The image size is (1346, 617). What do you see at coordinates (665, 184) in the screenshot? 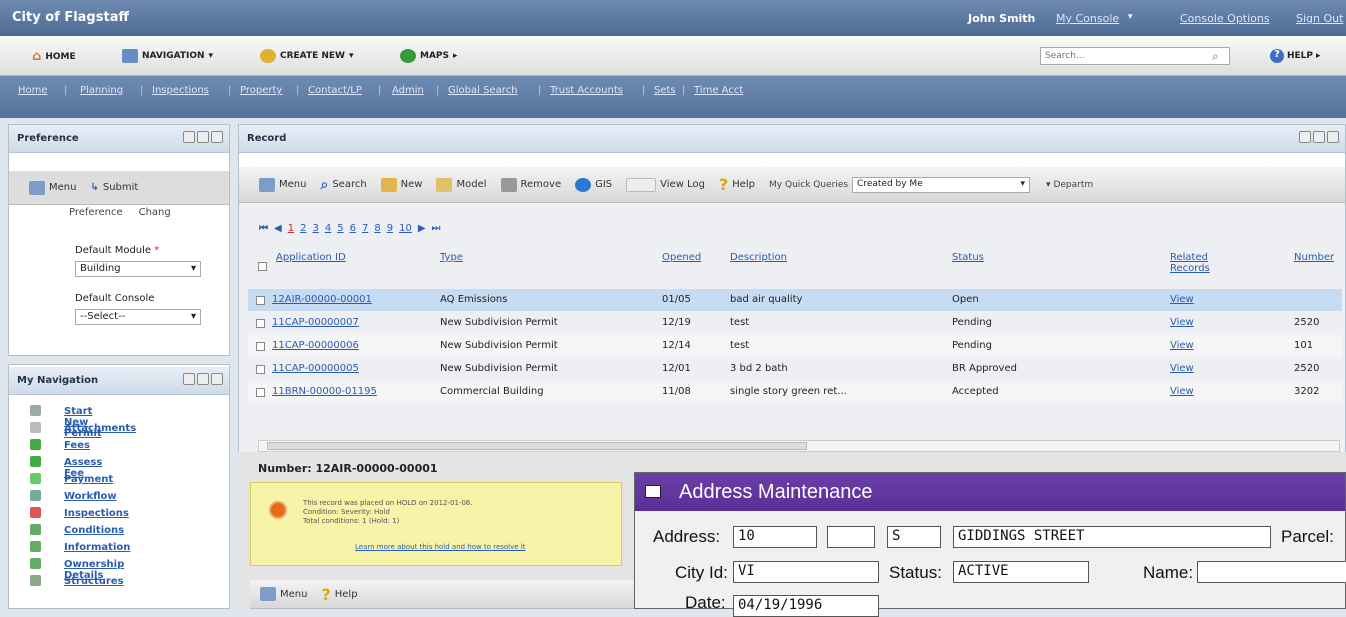
I see `view-log-button: View Log` at bounding box center [665, 184].